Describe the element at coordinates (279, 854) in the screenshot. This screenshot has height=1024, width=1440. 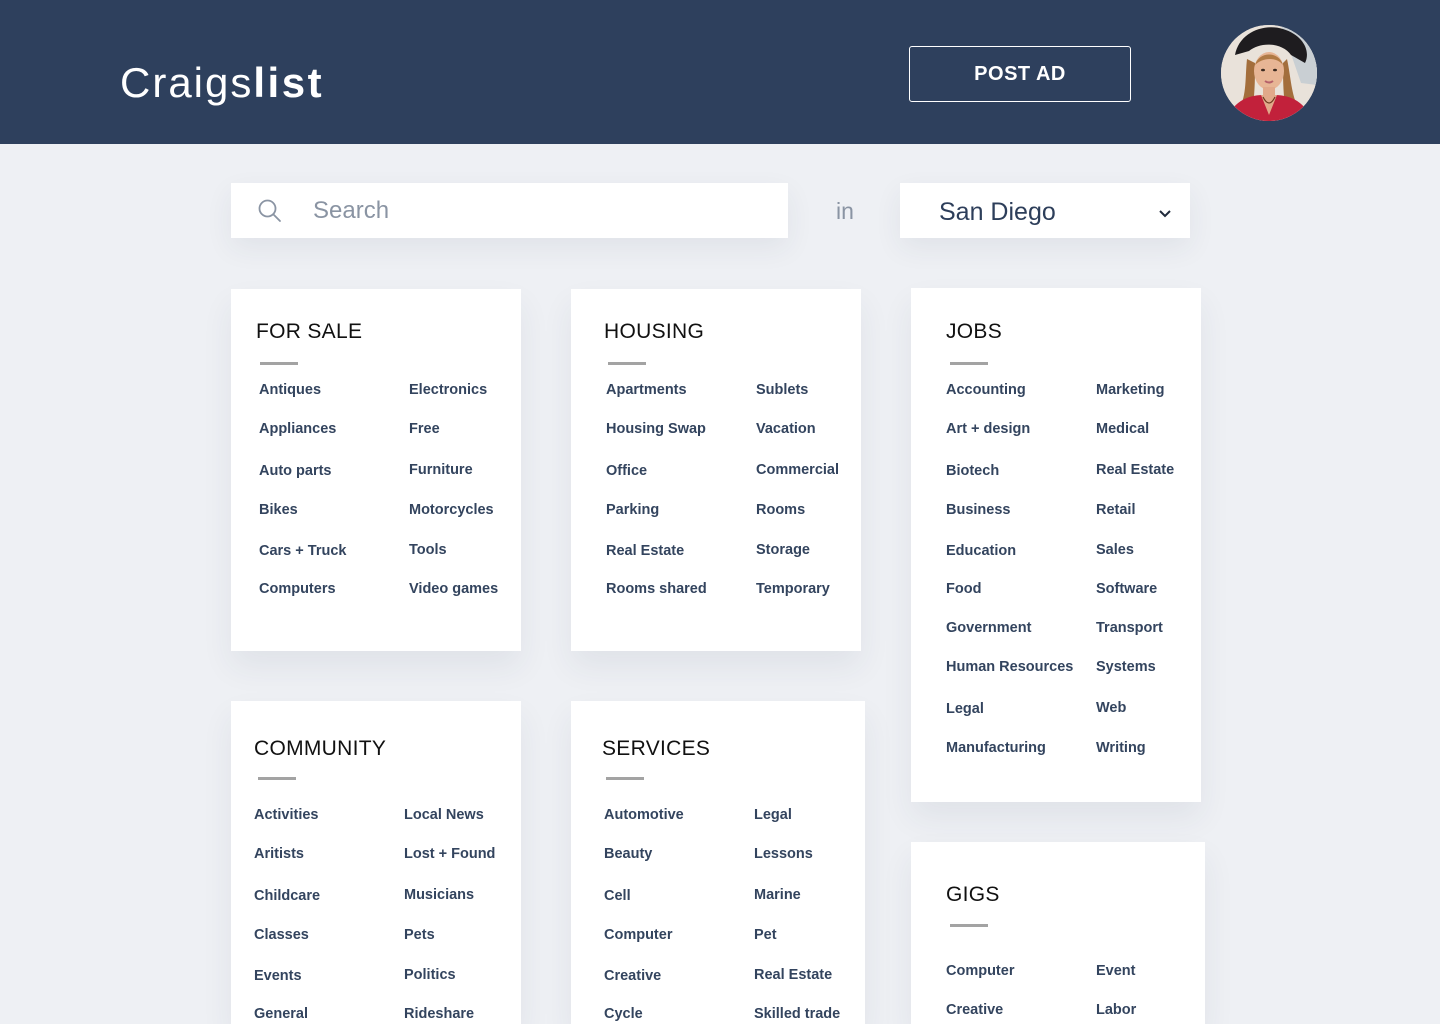
I see `category-link: Aritists` at that location.